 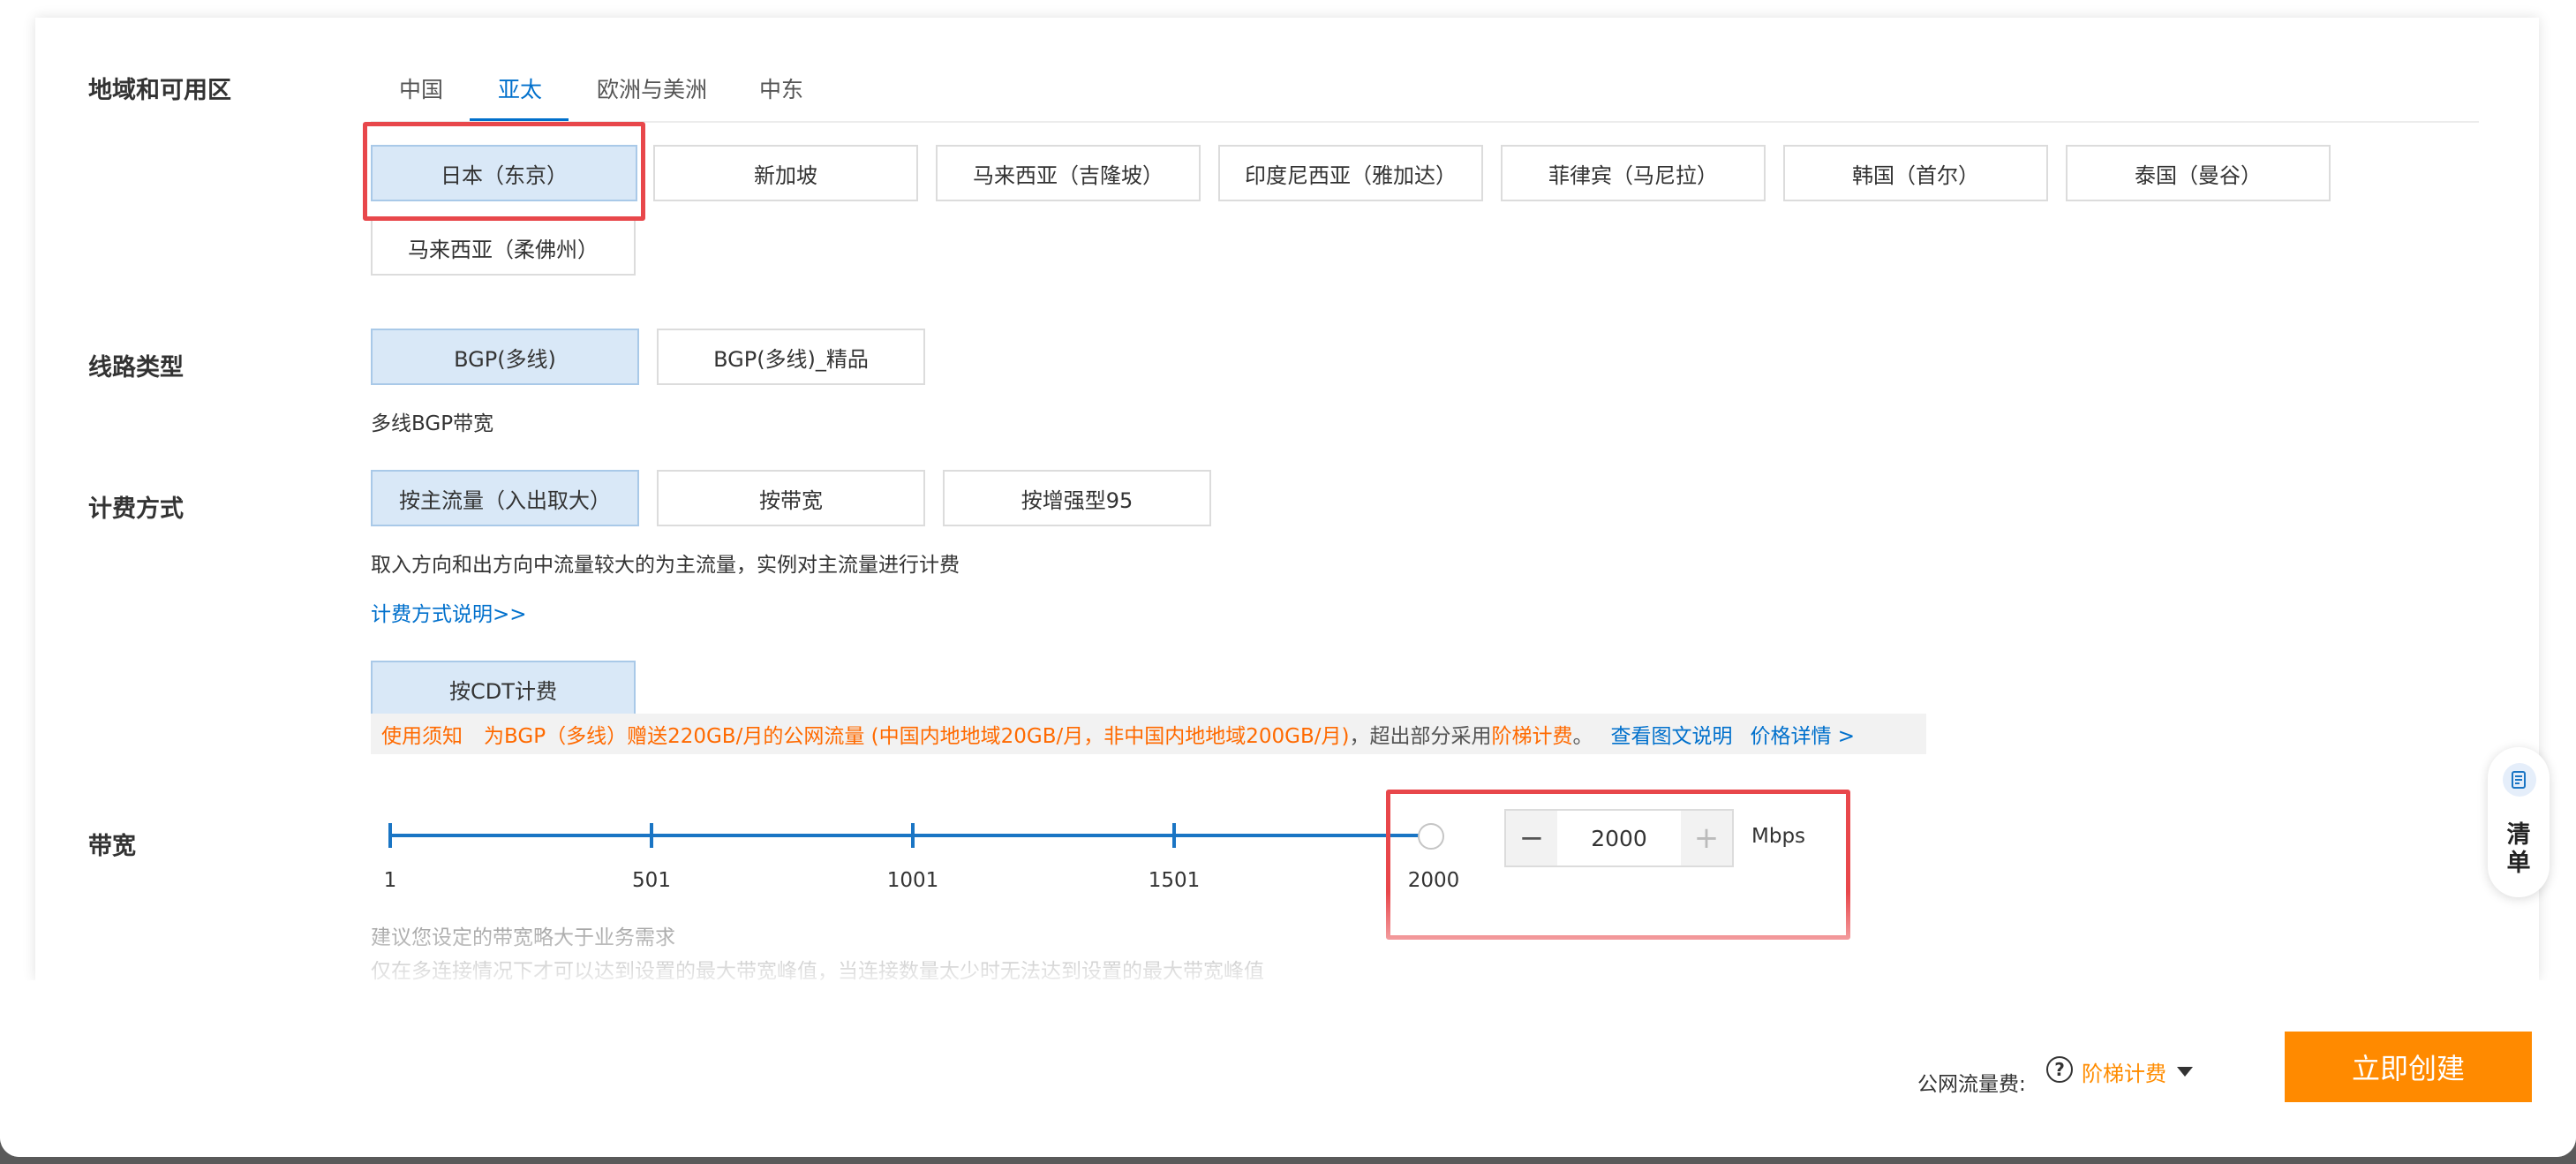 What do you see at coordinates (2520, 780) in the screenshot?
I see `list-icon` at bounding box center [2520, 780].